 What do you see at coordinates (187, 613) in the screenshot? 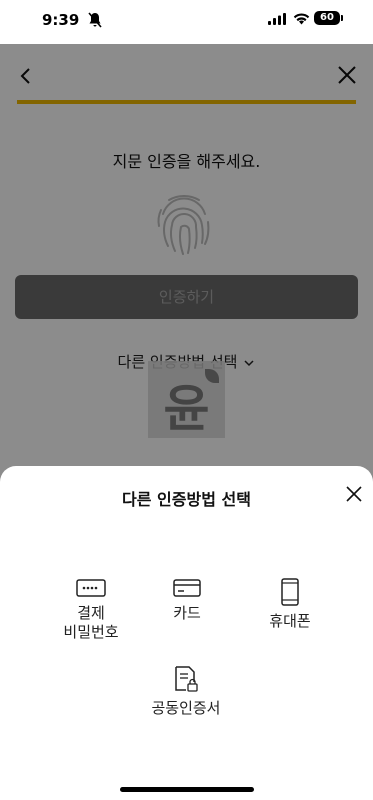
I see `option-label: 카드` at bounding box center [187, 613].